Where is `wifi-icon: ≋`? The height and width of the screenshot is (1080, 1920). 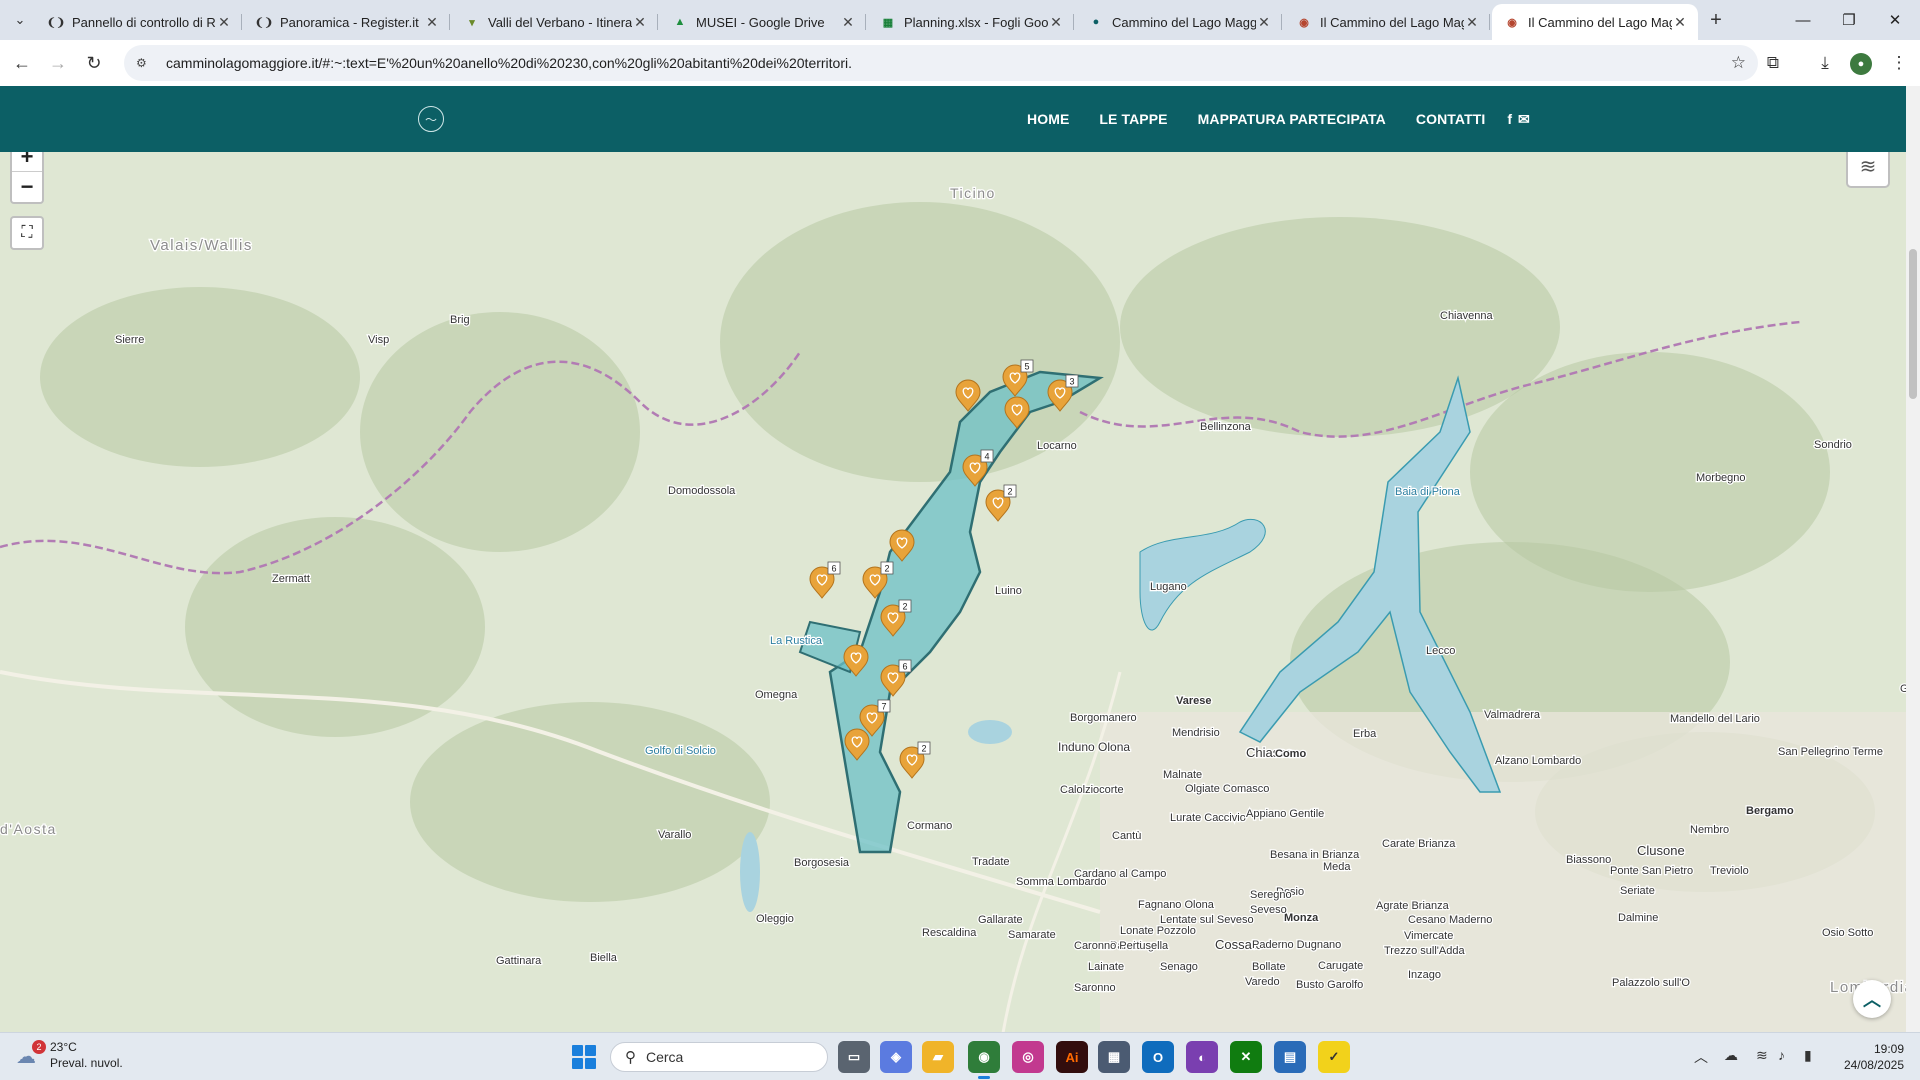 wifi-icon: ≋ is located at coordinates (1762, 1055).